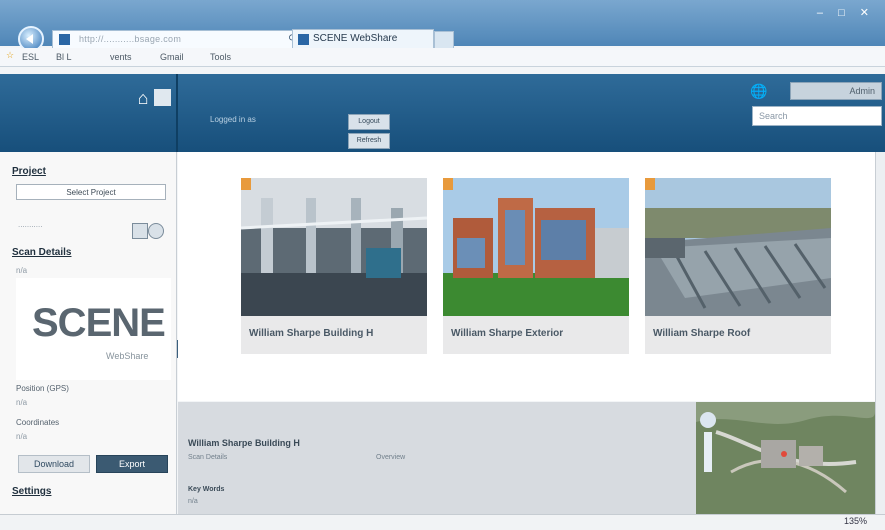 The image size is (885, 530). What do you see at coordinates (303, 39) in the screenshot?
I see `tab-favicon-icon` at bounding box center [303, 39].